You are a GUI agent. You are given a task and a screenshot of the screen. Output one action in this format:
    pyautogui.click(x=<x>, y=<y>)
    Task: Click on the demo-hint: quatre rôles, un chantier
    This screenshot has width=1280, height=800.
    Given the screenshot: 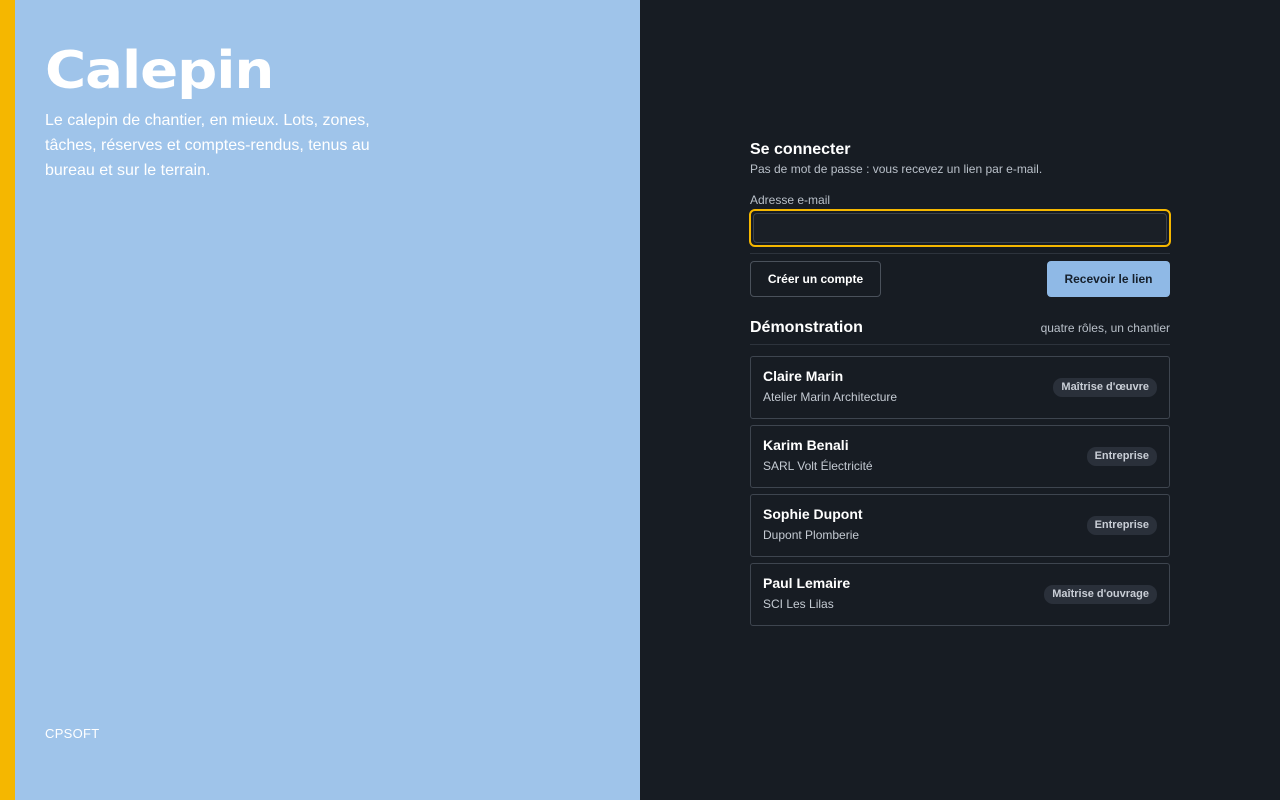 What is the action you would take?
    pyautogui.click(x=1105, y=328)
    